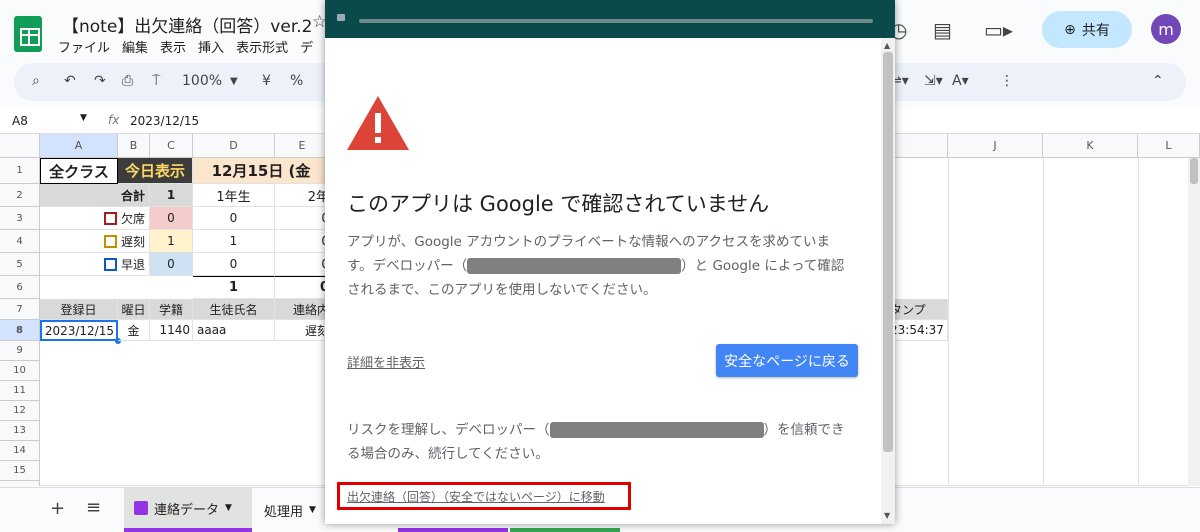  What do you see at coordinates (20, 287) in the screenshot?
I see `row-header: 6` at bounding box center [20, 287].